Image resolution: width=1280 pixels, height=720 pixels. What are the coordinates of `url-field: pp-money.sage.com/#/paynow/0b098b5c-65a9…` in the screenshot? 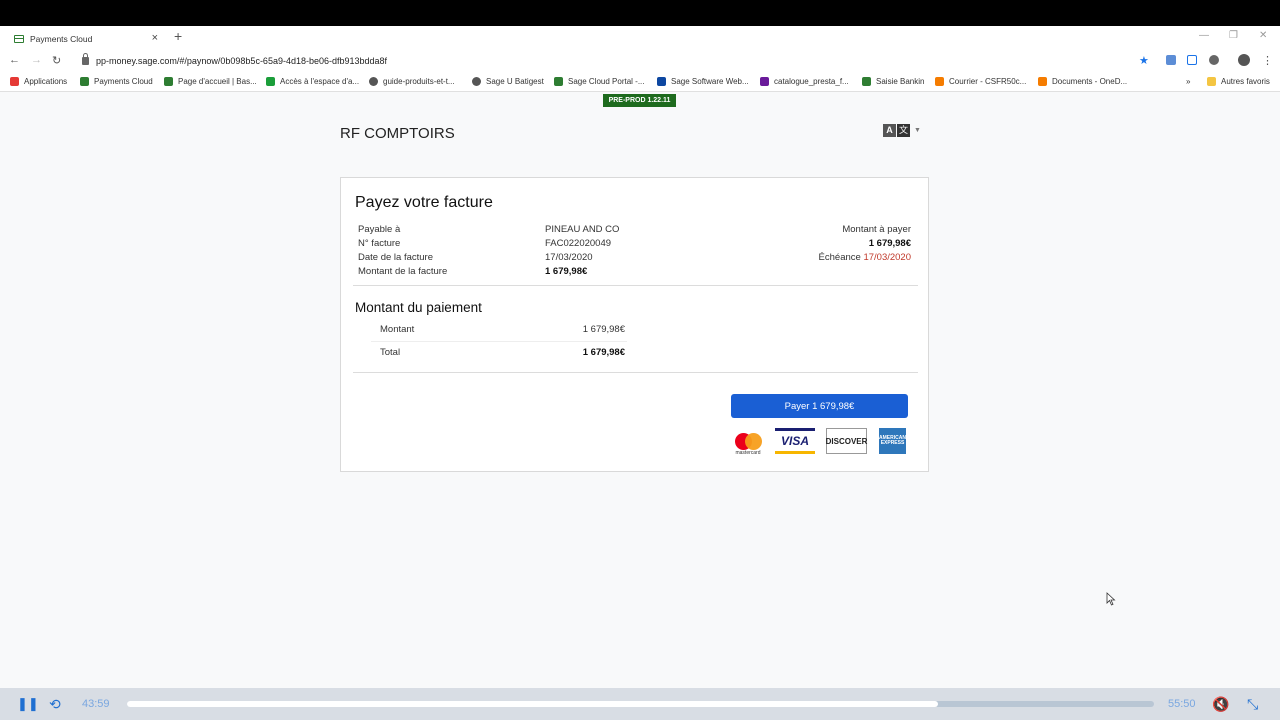 It's located at (617, 61).